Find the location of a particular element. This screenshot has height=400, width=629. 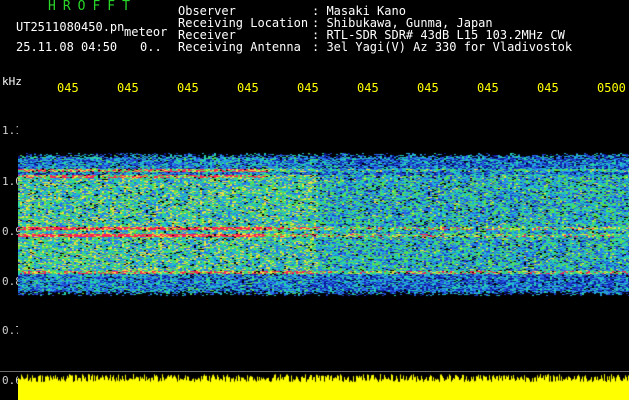

app-title: HROFFT is located at coordinates (92, 7).